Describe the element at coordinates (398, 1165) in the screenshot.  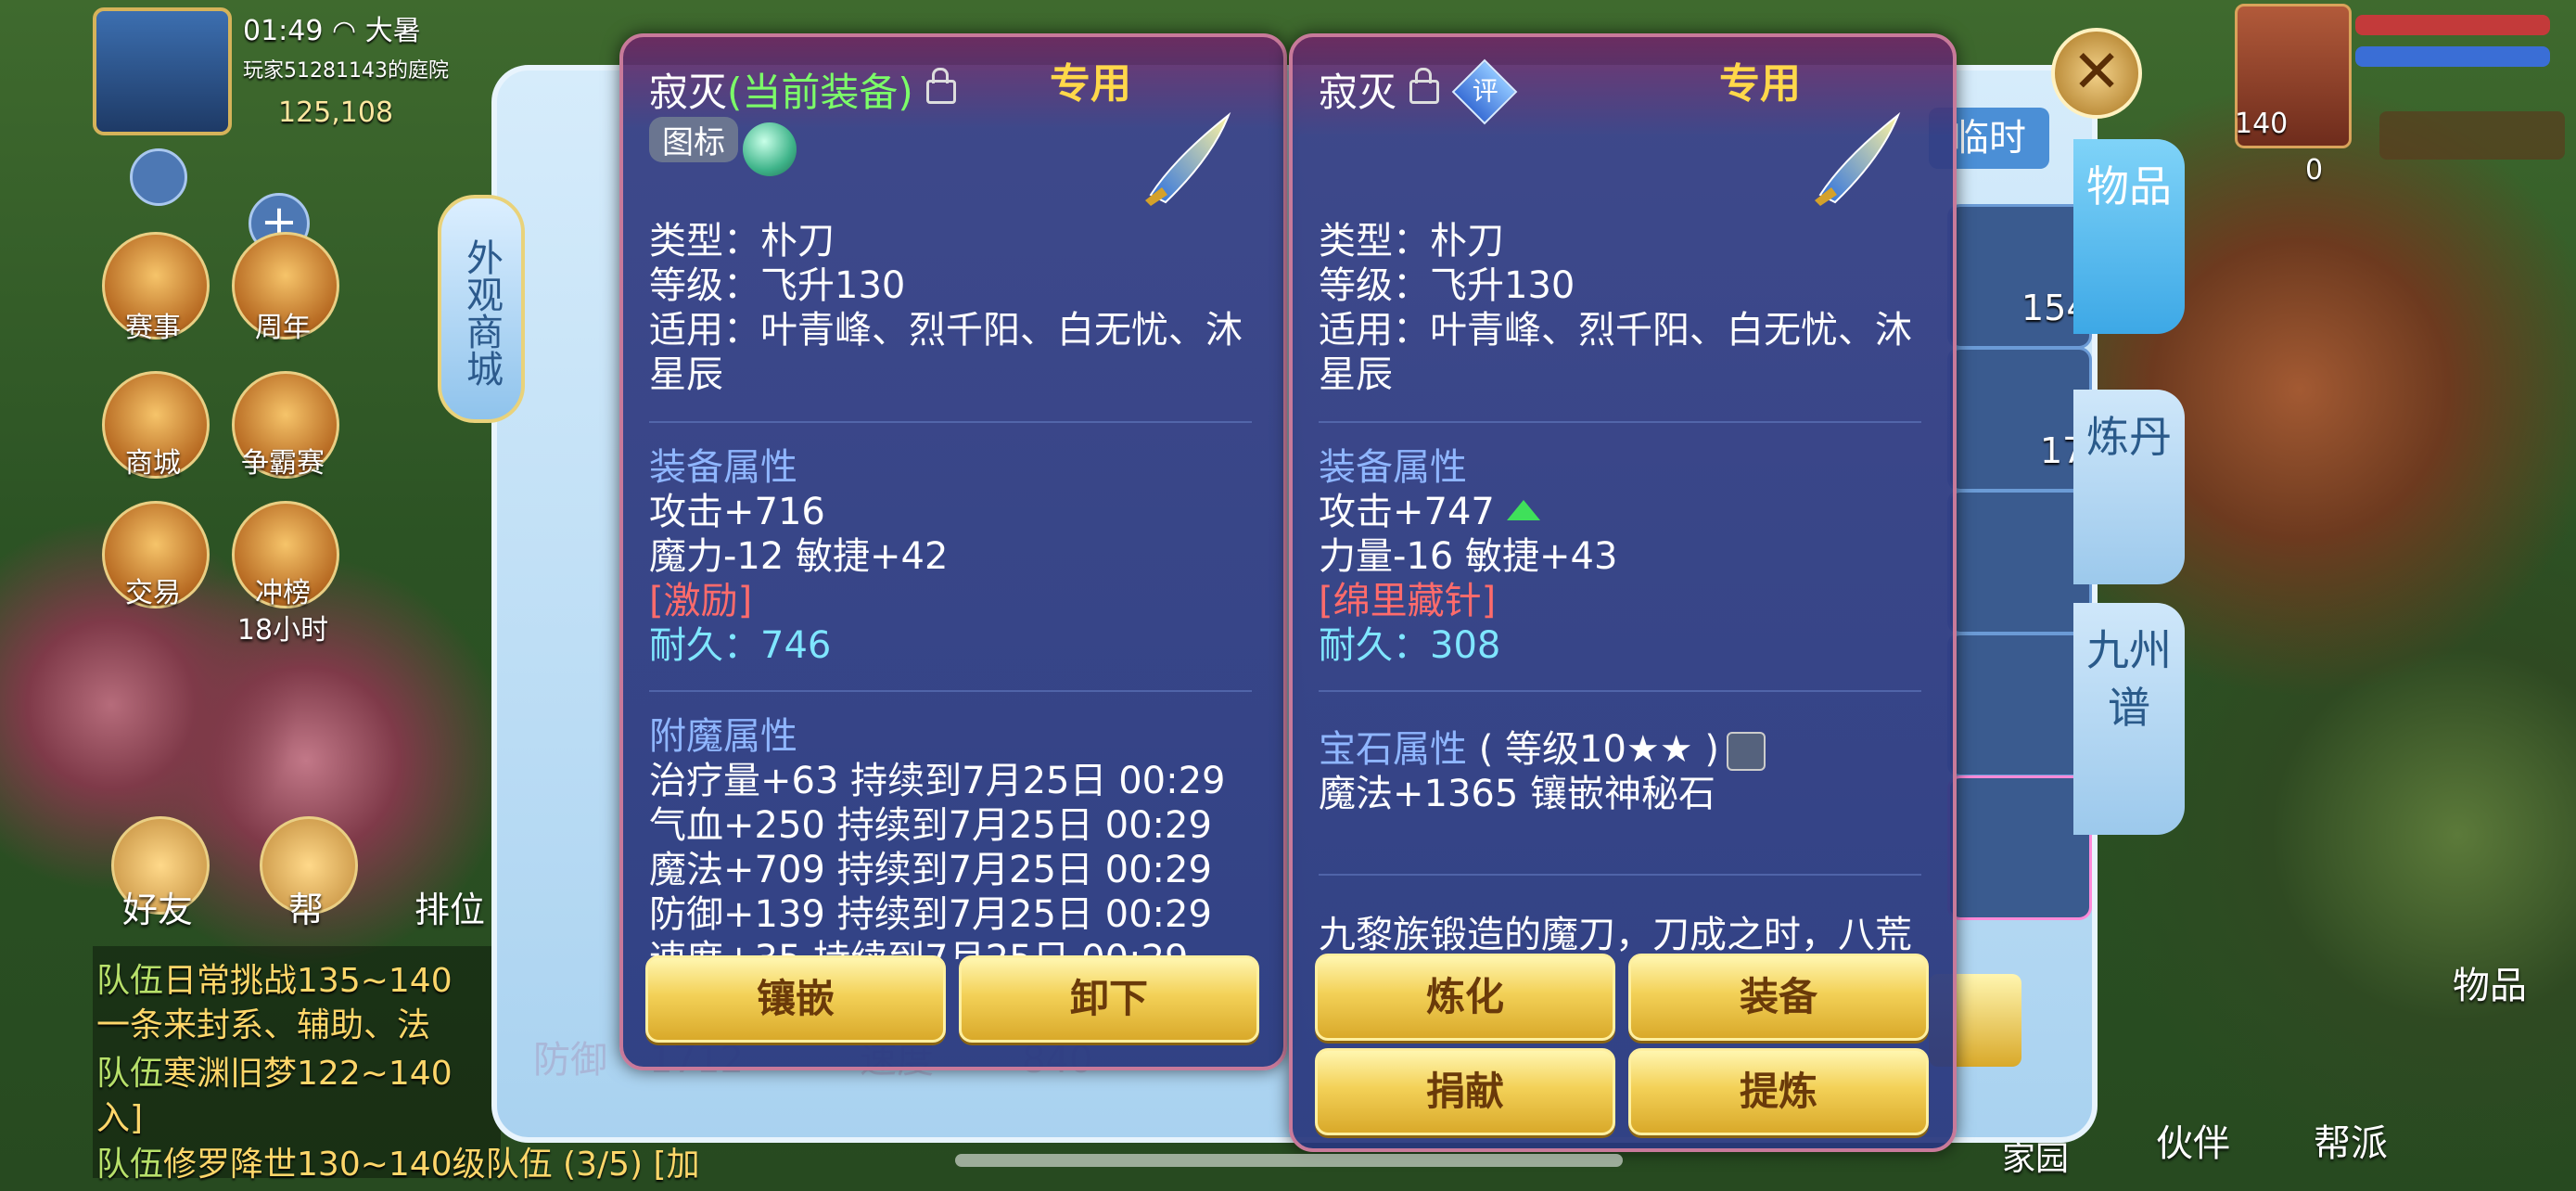
I see `chat-line: 队伍修罗降世130~140级队伍 (3/5) [加` at that location.